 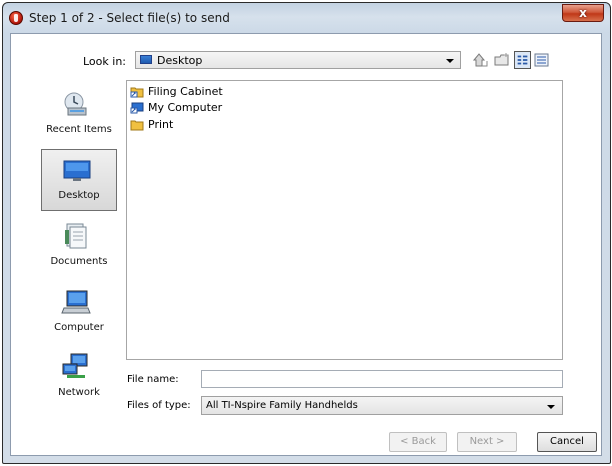 What do you see at coordinates (487, 442) in the screenshot?
I see `next-button: Next >` at bounding box center [487, 442].